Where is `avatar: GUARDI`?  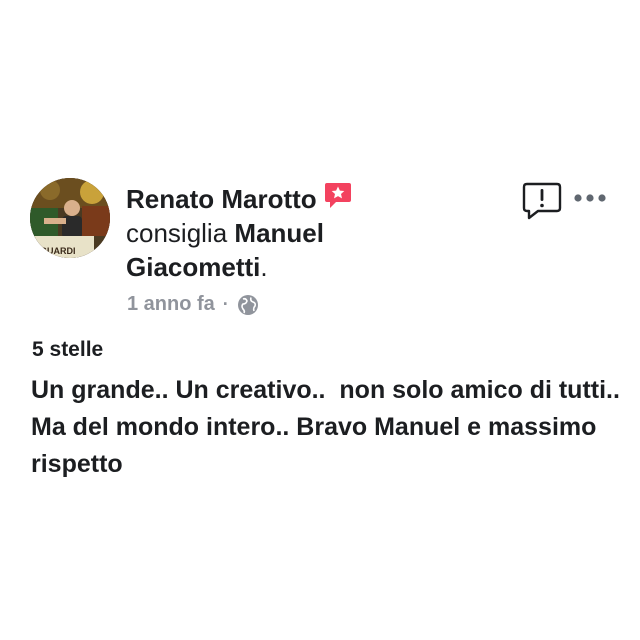 avatar: GUARDI is located at coordinates (70, 218).